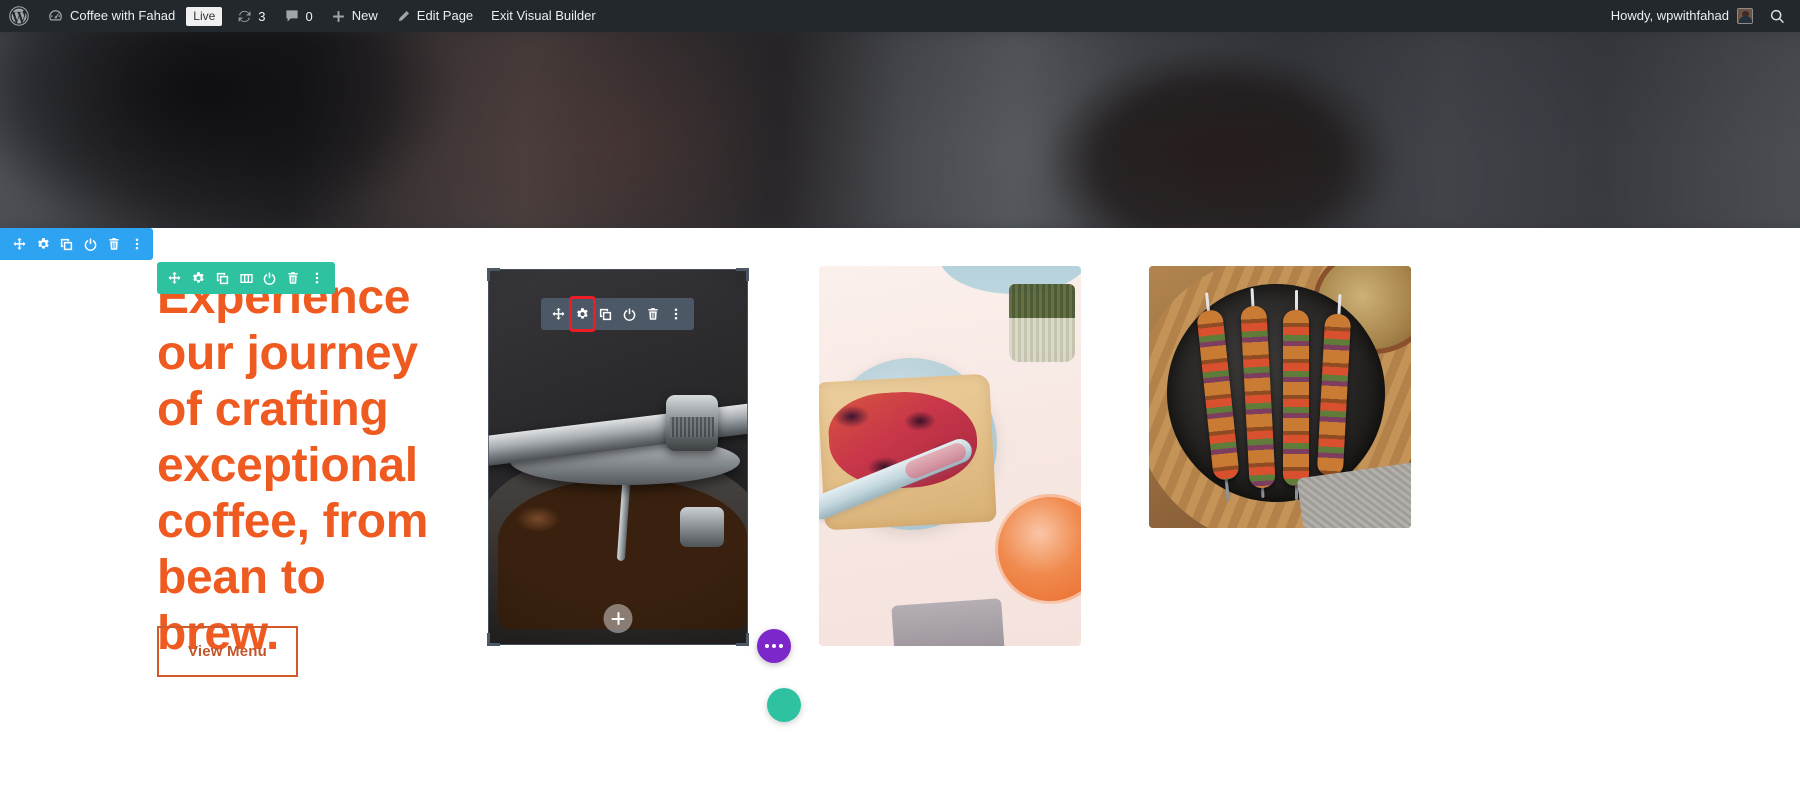 Image resolution: width=1800 pixels, height=800 pixels. I want to click on row-column-structure-button, so click(246, 278).